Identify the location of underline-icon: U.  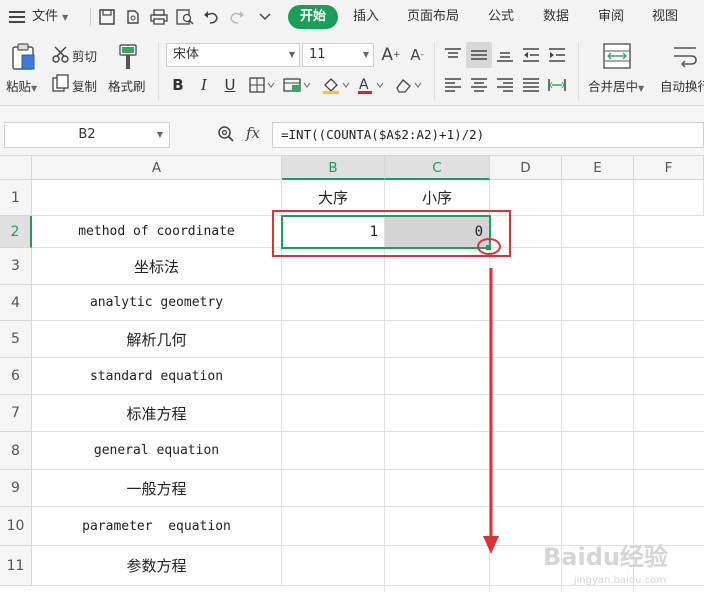
(230, 85).